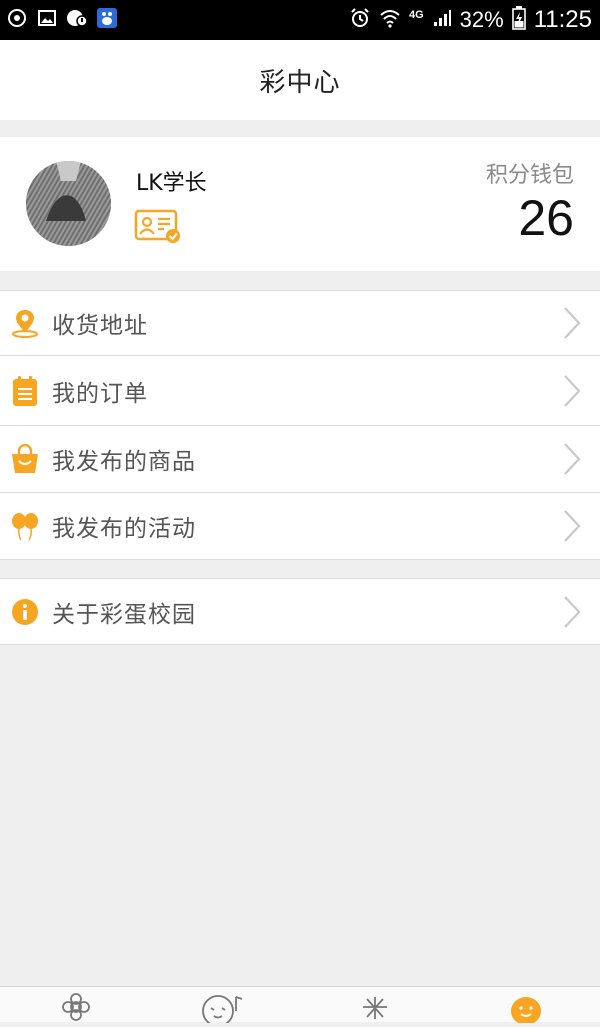  I want to click on page-title: 彩中心, so click(300, 82).